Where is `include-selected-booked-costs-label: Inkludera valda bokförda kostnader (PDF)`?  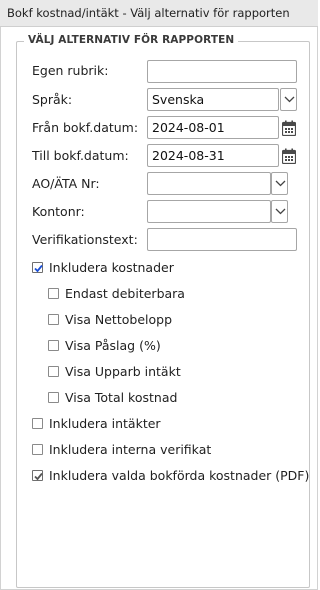
include-selected-booked-costs-label: Inkludera valda bokförda kostnader (PDF) is located at coordinates (179, 475).